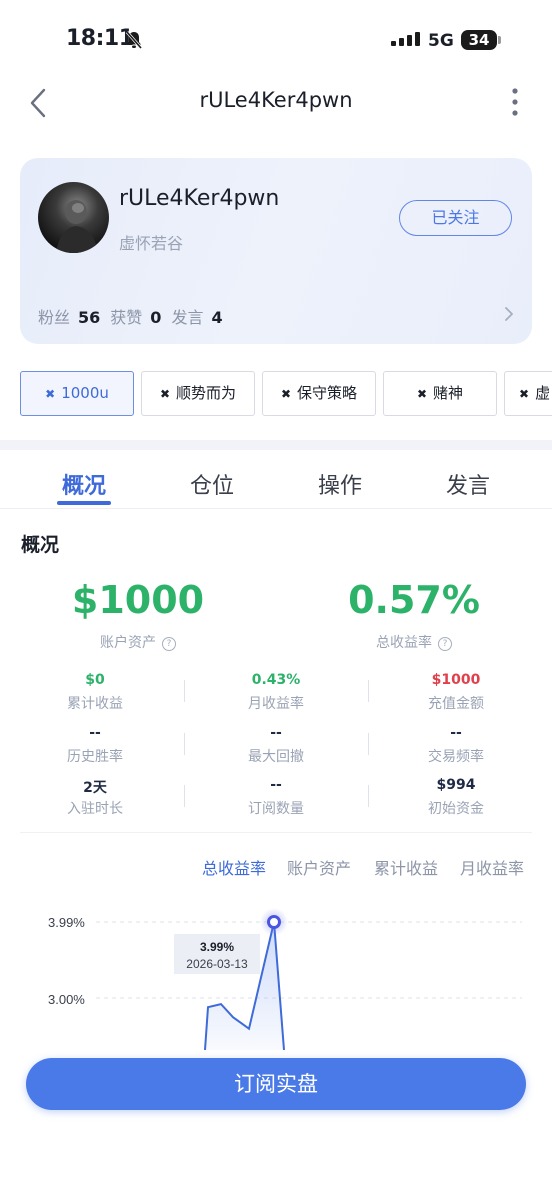  What do you see at coordinates (327, 393) in the screenshot?
I see `chip-label: 保守策略` at bounding box center [327, 393].